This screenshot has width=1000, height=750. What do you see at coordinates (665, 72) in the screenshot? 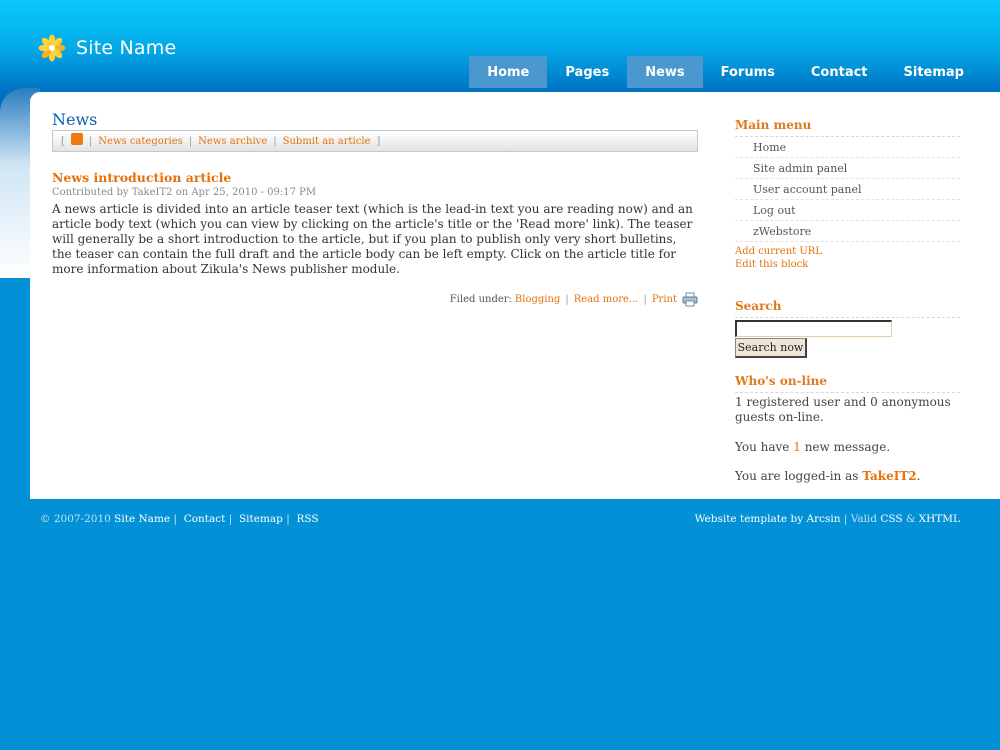
I see `nav-news: News` at bounding box center [665, 72].